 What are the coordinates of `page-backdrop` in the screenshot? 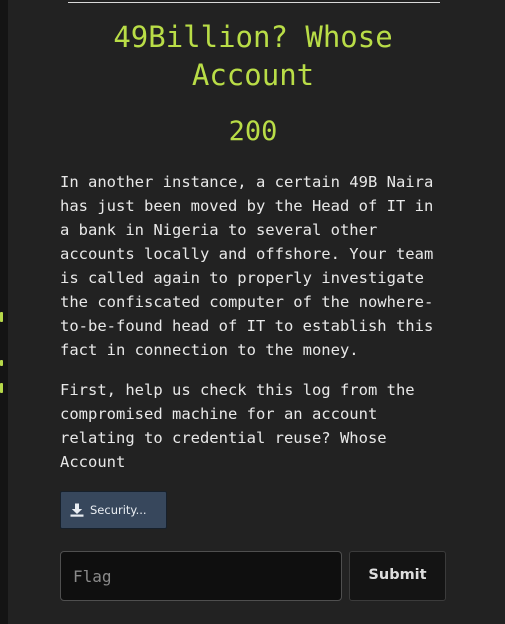 It's located at (4, 312).